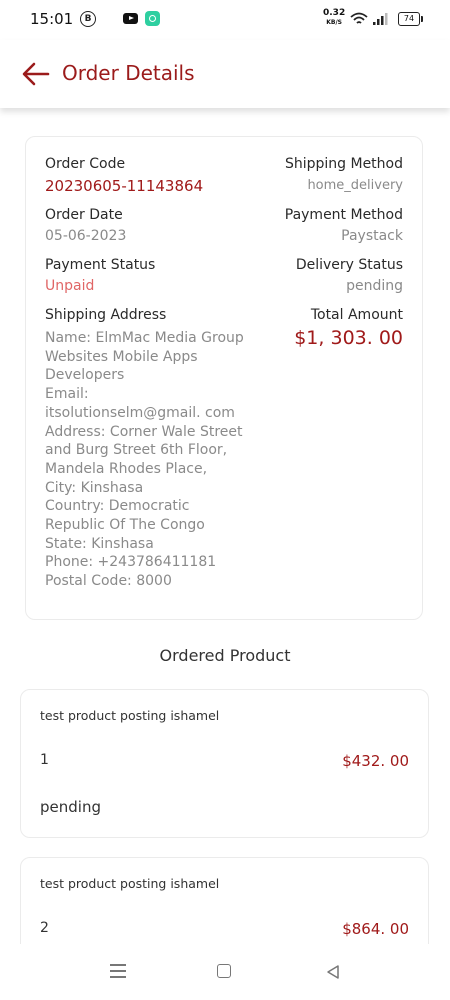  Describe the element at coordinates (44, 928) in the screenshot. I see `product-quantity: 2` at that location.